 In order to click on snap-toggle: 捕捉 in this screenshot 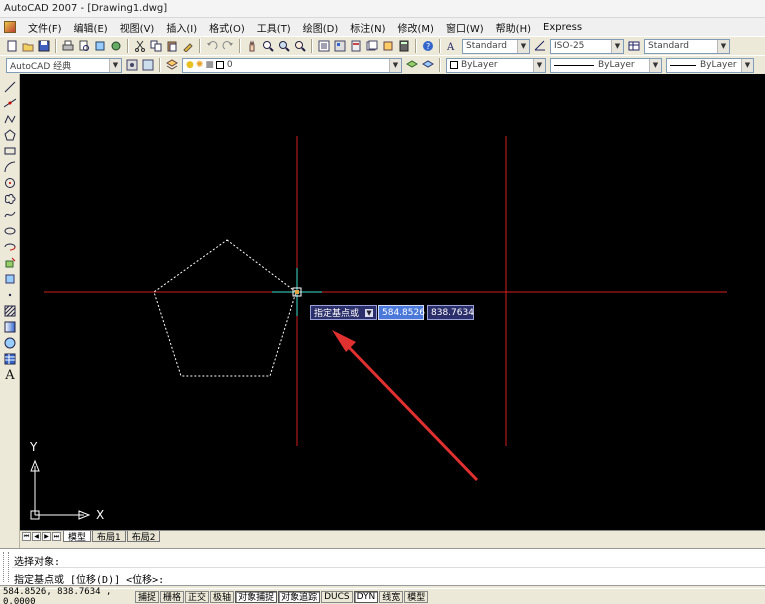, I will do `click(147, 596)`.